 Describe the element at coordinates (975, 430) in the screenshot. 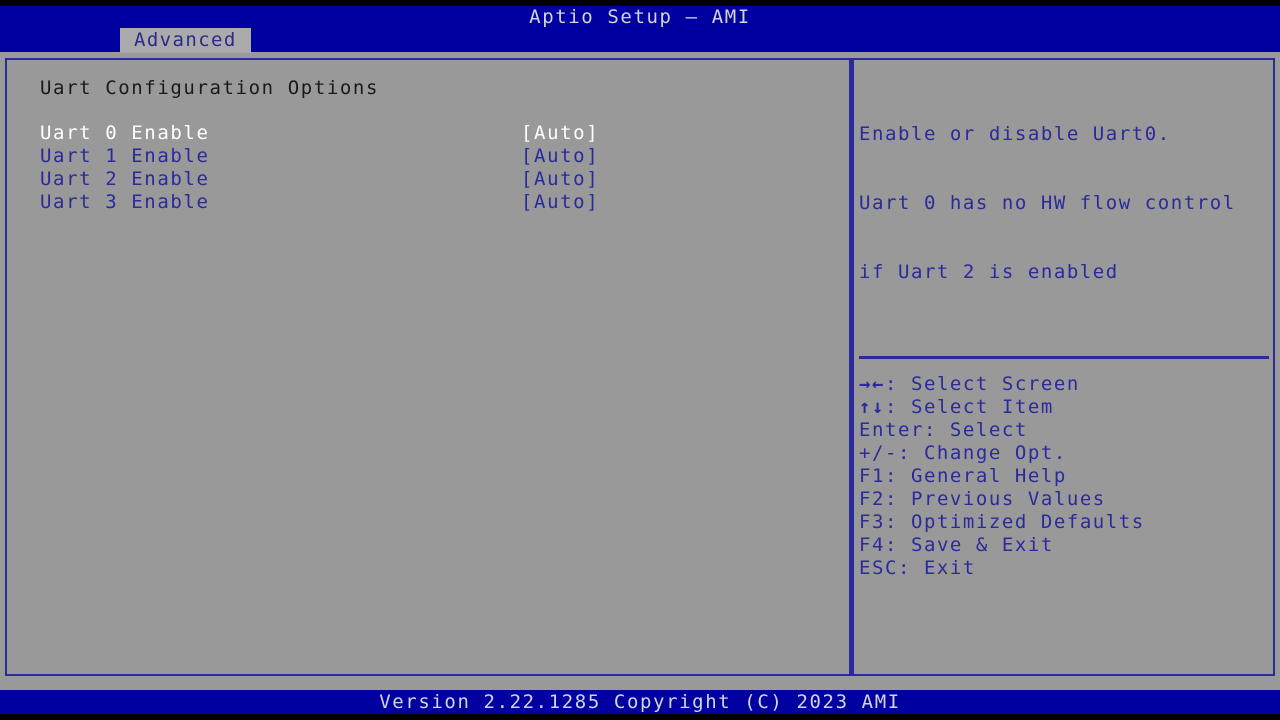

I see `key-legend-enter-label: : Select` at that location.